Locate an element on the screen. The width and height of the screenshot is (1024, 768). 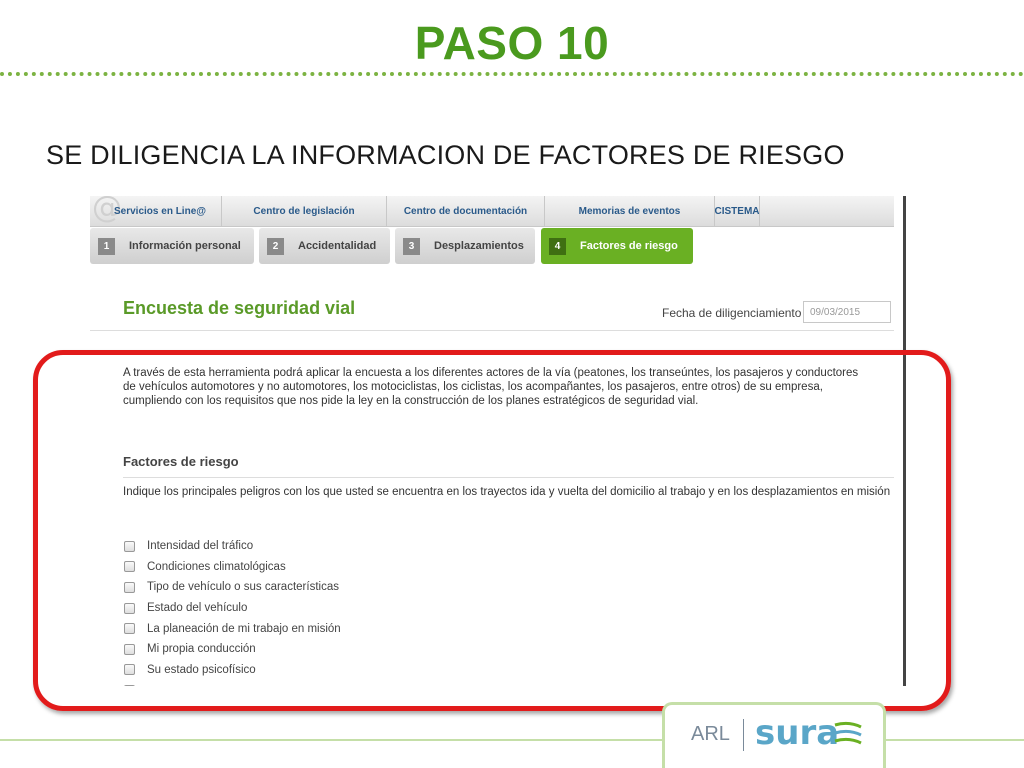
tab-number: 2 is located at coordinates (275, 246).